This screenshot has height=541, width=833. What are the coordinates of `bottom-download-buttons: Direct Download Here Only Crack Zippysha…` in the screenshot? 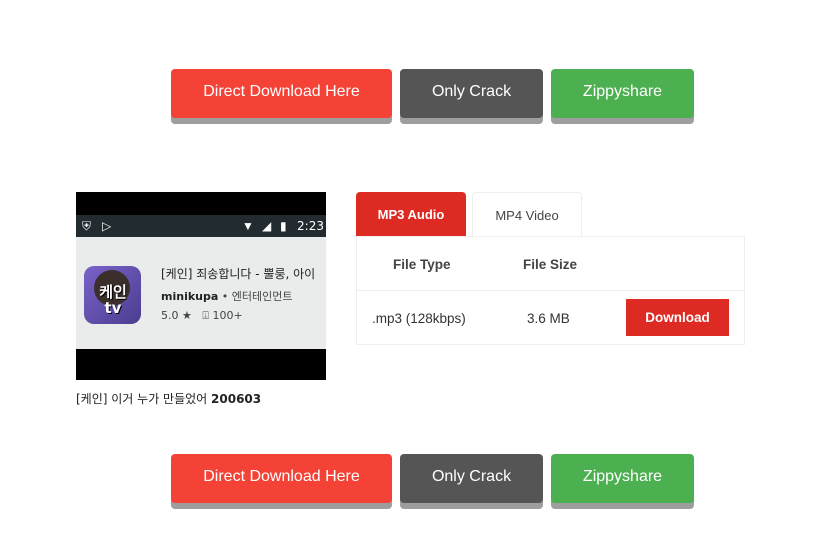 It's located at (432, 478).